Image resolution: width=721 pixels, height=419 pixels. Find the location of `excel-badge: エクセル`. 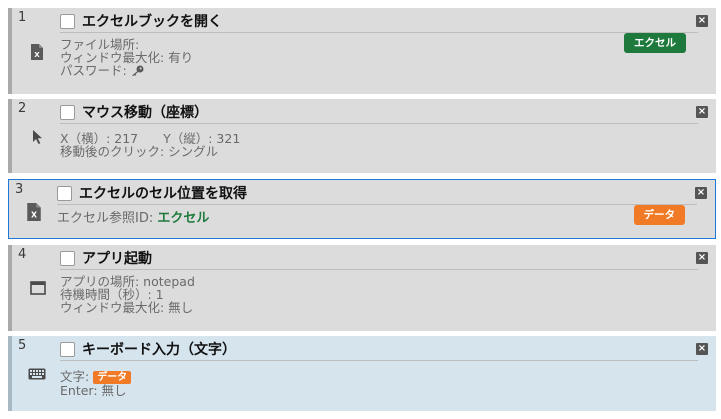

excel-badge: エクセル is located at coordinates (655, 43).